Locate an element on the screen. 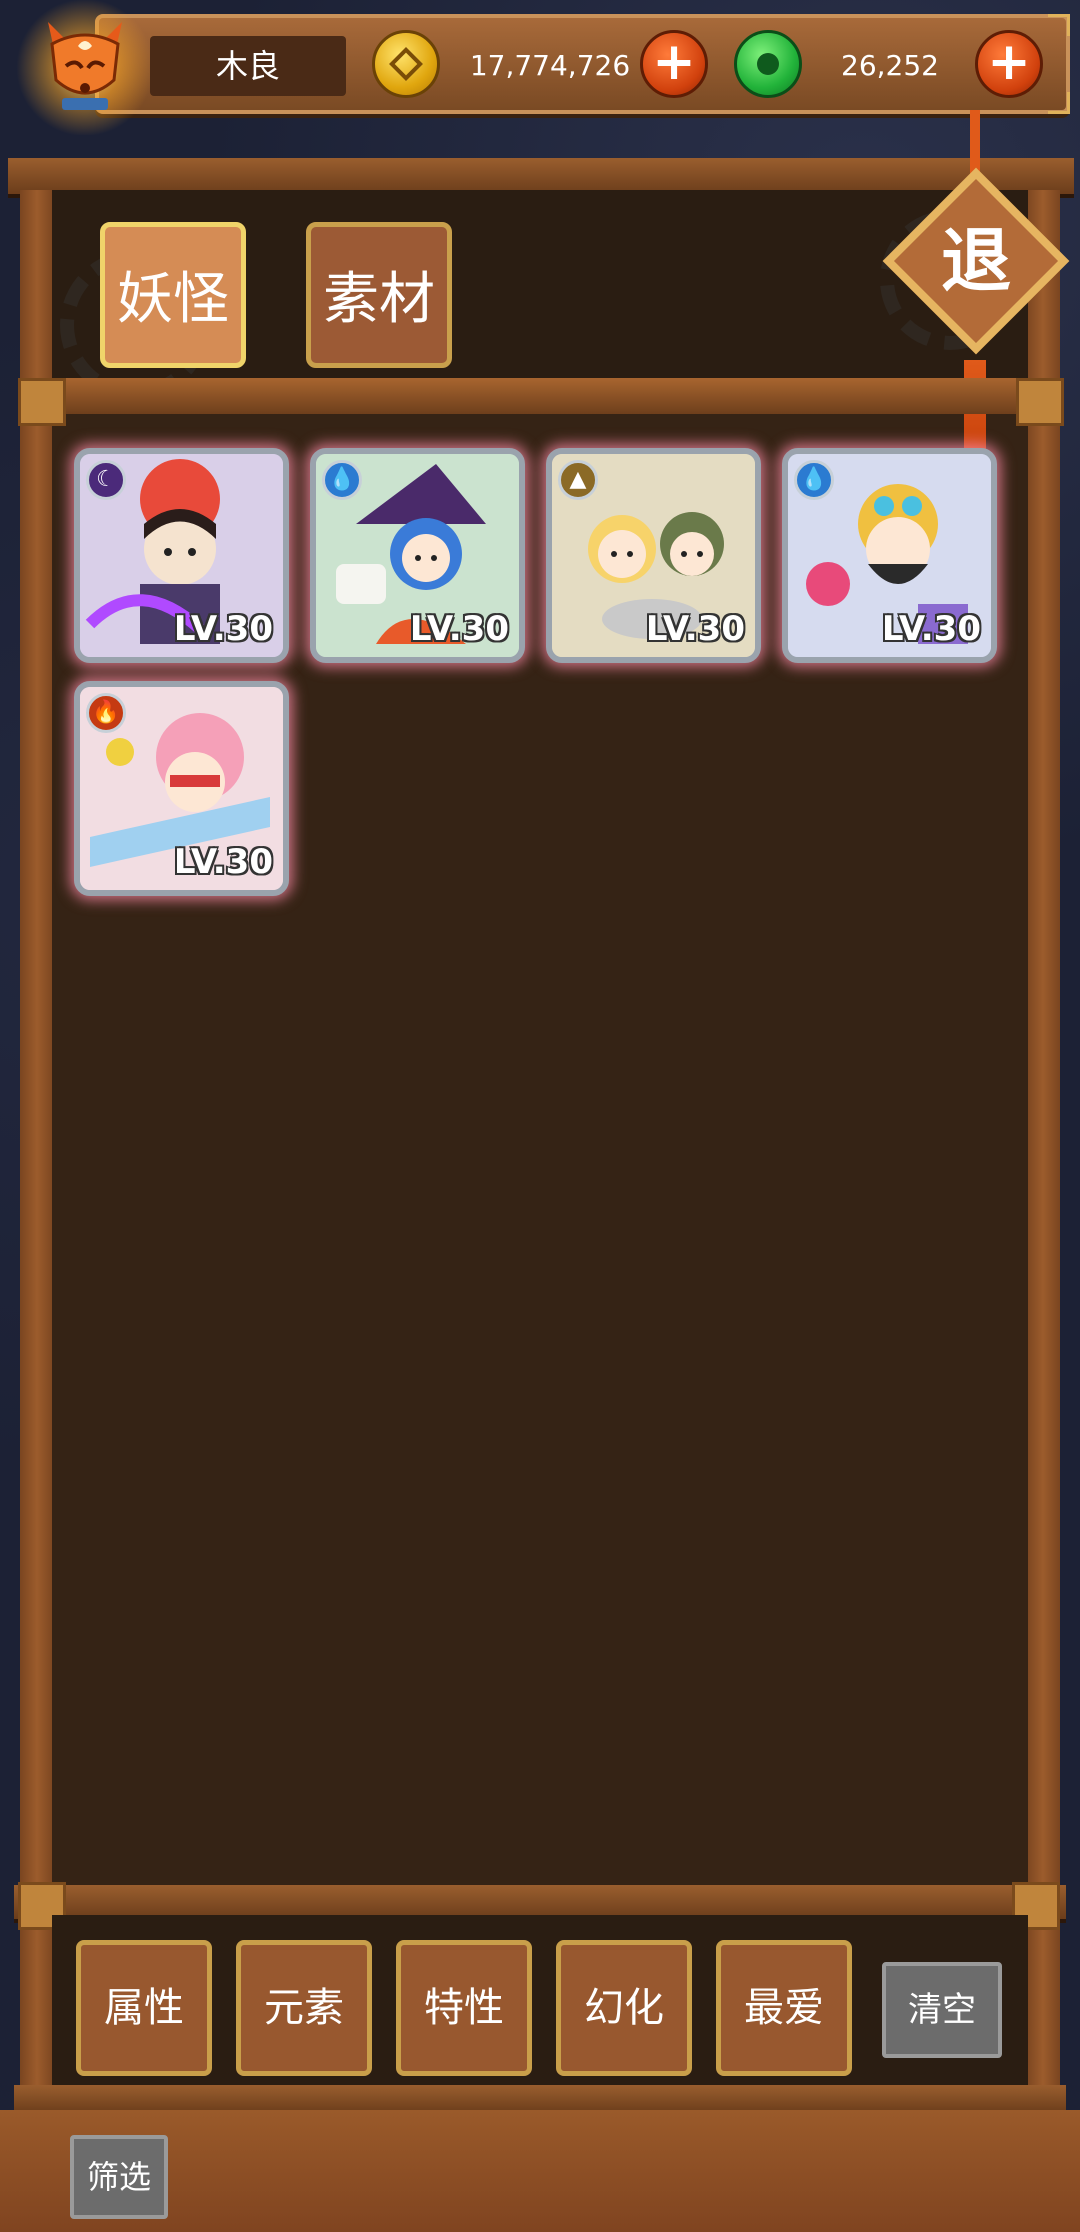 This screenshot has width=1080, height=2232. moon-element-icon: ☾ is located at coordinates (106, 480).